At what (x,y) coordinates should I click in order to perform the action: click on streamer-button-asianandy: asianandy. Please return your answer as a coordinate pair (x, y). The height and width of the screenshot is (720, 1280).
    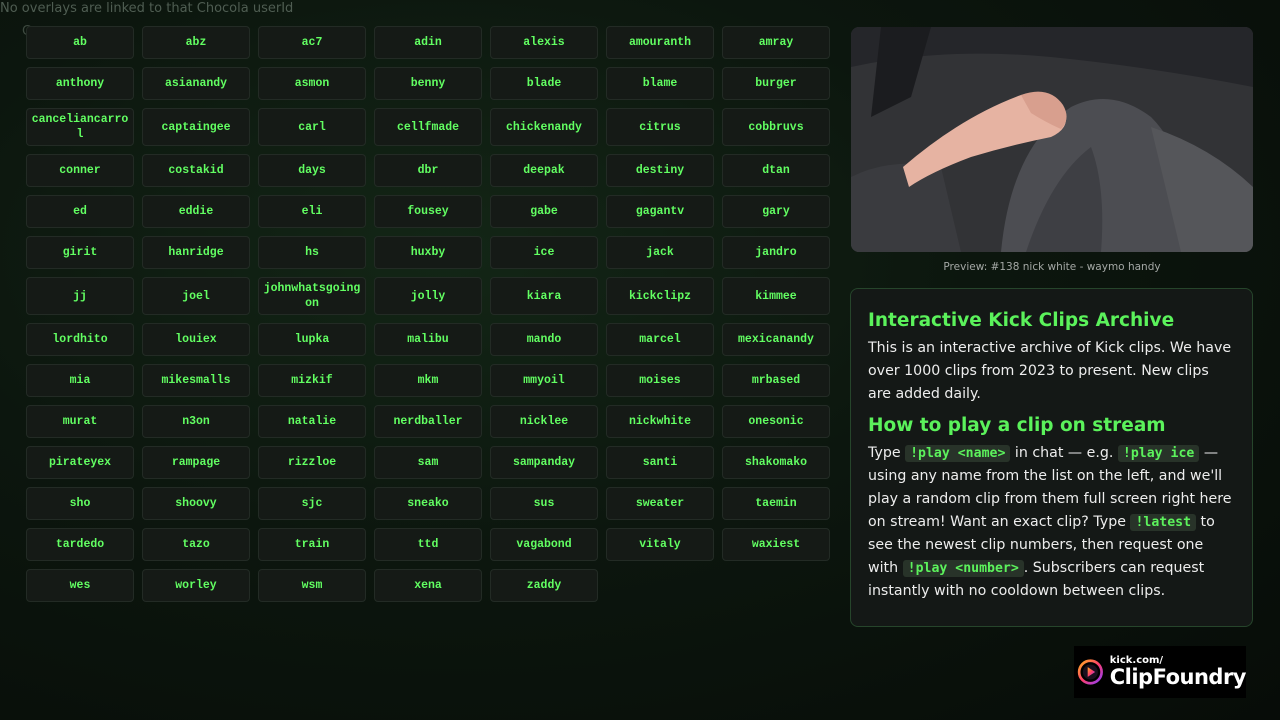
    Looking at the image, I should click on (196, 83).